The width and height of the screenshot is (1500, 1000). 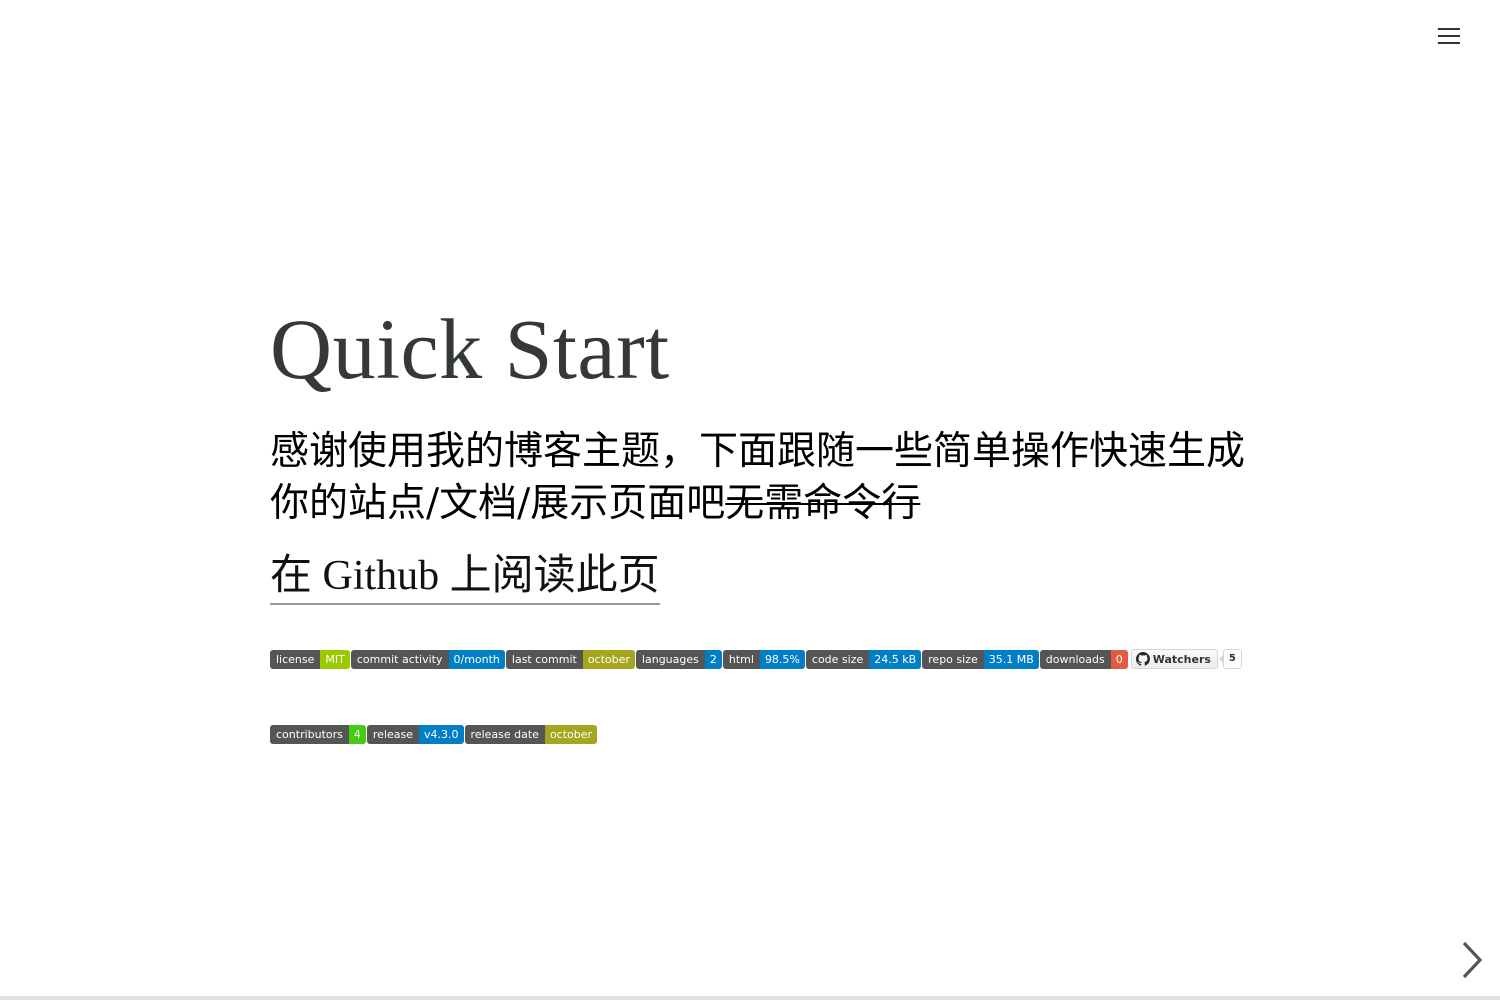 I want to click on badge-repo-size: repo size 35.1 MB, so click(x=980, y=659).